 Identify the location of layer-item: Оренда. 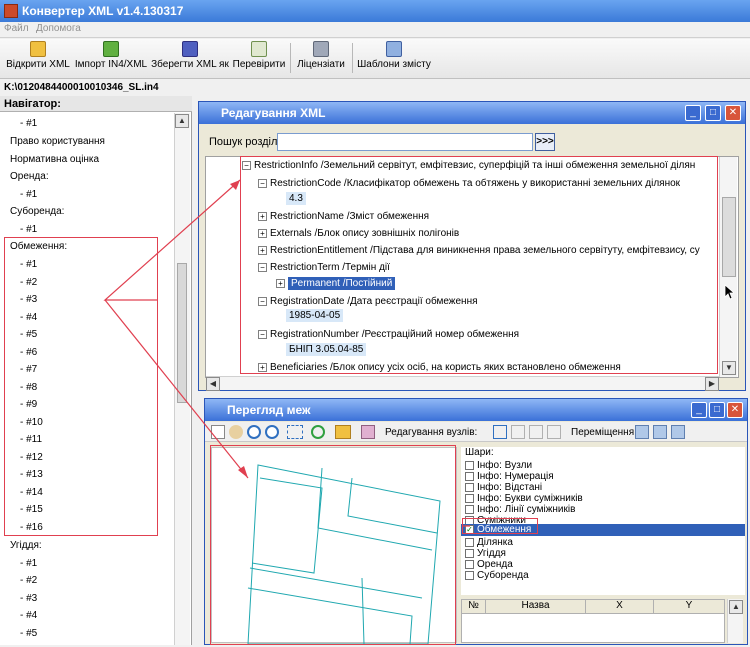
(489, 564).